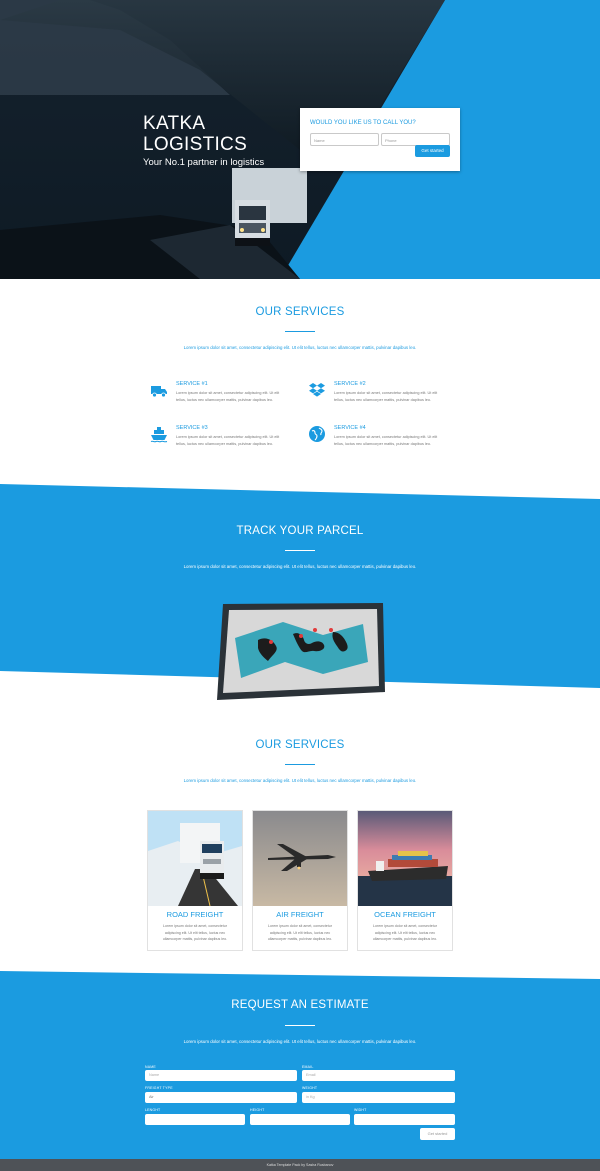 The height and width of the screenshot is (1171, 600). I want to click on card-title: OCEAN FREIGHT, so click(405, 914).